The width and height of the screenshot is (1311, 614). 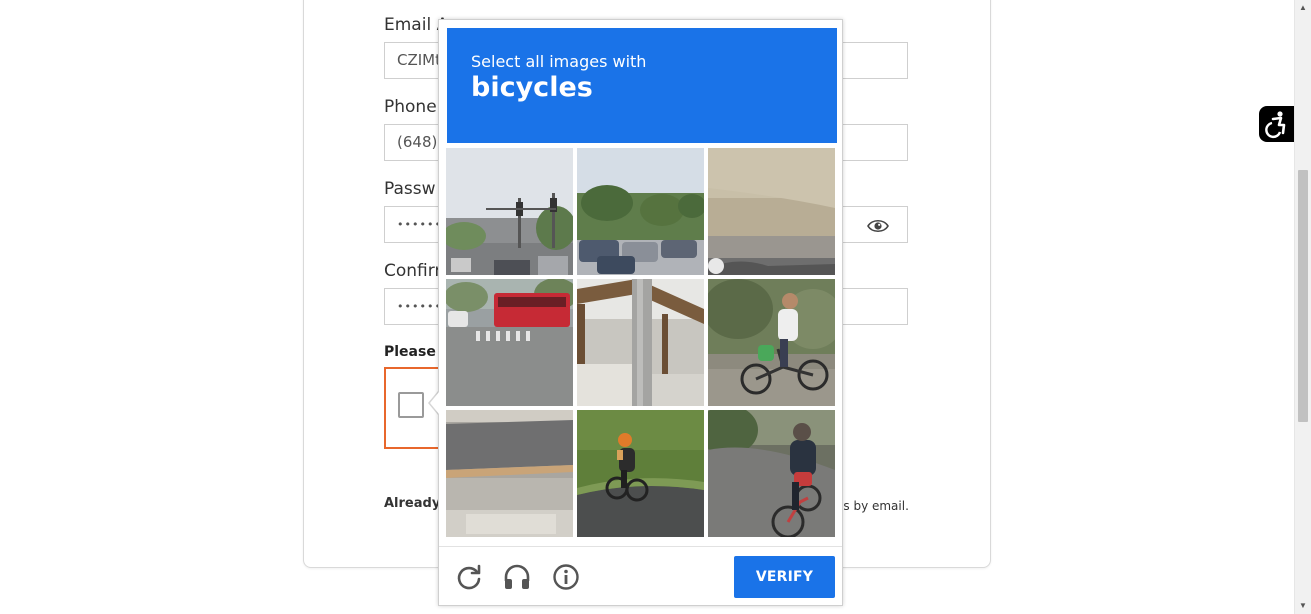 I want to click on confirm-password-label: Confirr, so click(x=413, y=271).